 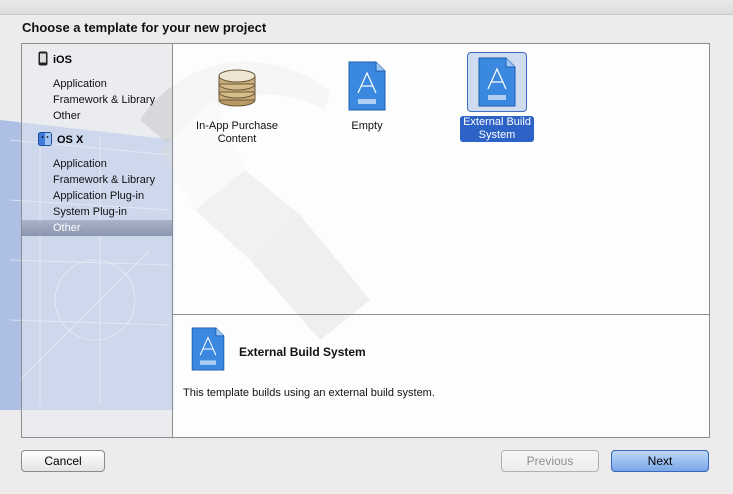 I want to click on template-tile-empty: Empty, so click(x=367, y=95).